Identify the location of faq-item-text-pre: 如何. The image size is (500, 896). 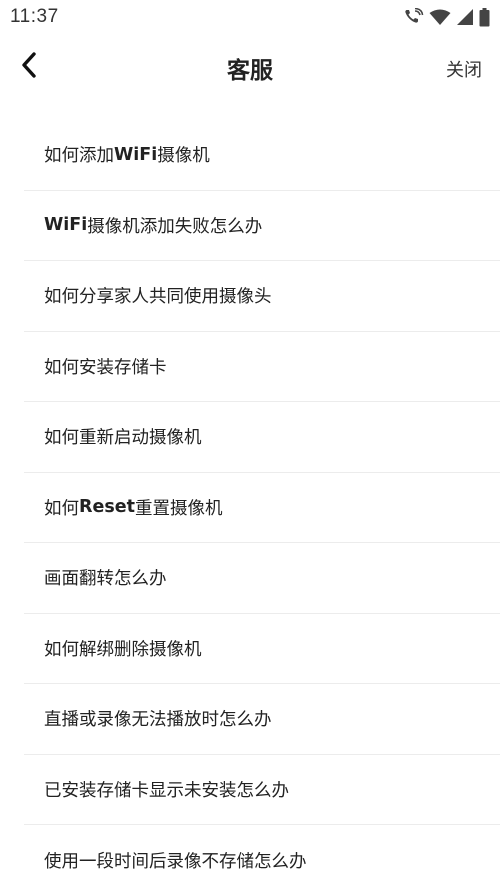
(61, 508).